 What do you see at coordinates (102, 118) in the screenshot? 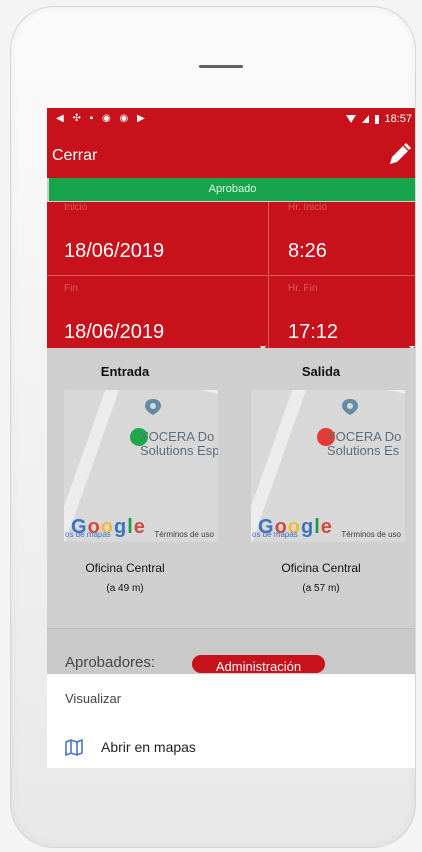
I see `status-left-icons: ◀ ✣ ▪ ◉ ◉ ▶` at bounding box center [102, 118].